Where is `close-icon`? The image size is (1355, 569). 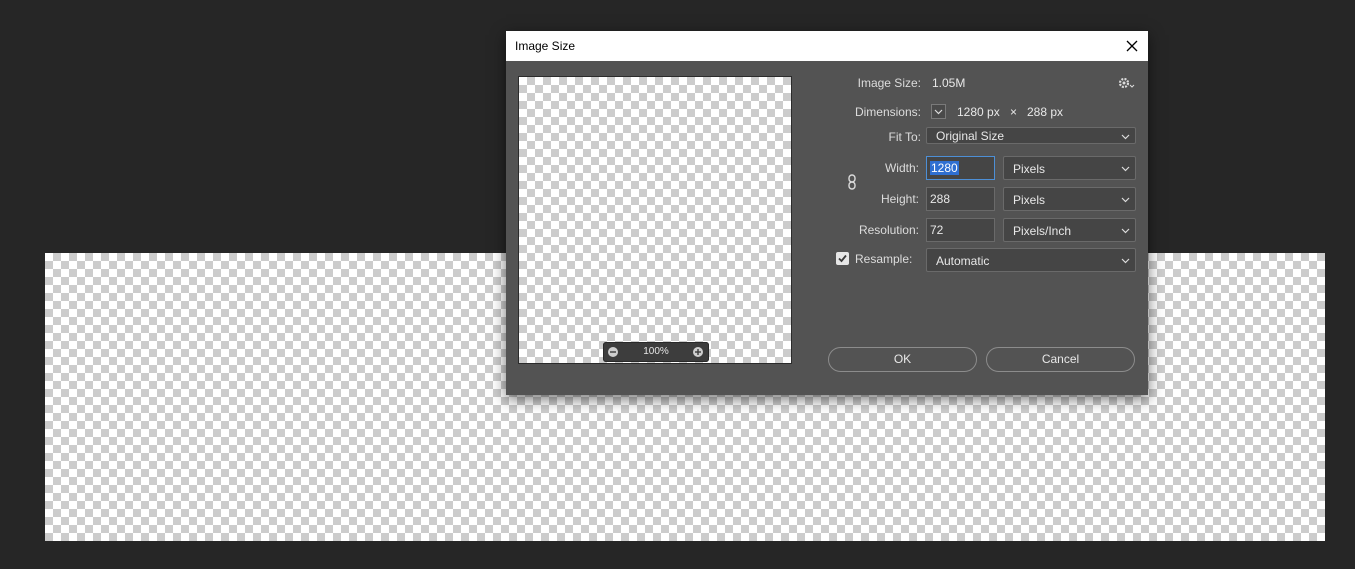
close-icon is located at coordinates (1132, 46).